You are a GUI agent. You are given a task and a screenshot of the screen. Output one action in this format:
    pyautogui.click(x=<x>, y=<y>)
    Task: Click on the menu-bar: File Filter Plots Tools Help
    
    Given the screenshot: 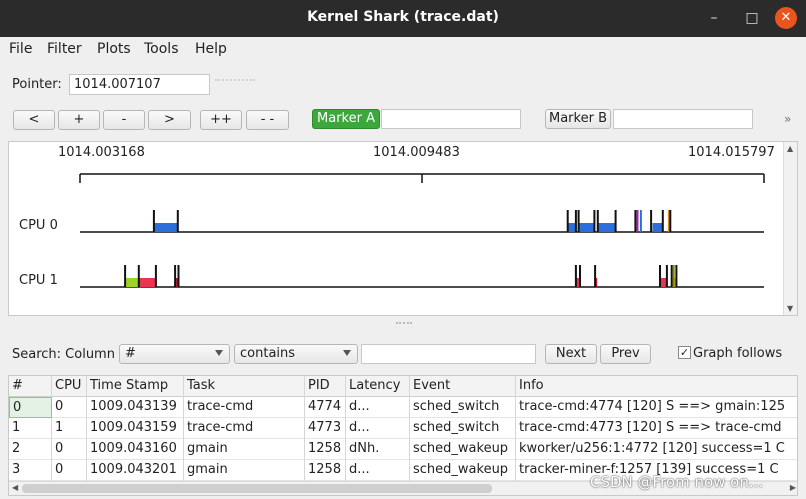 What is the action you would take?
    pyautogui.click(x=403, y=49)
    